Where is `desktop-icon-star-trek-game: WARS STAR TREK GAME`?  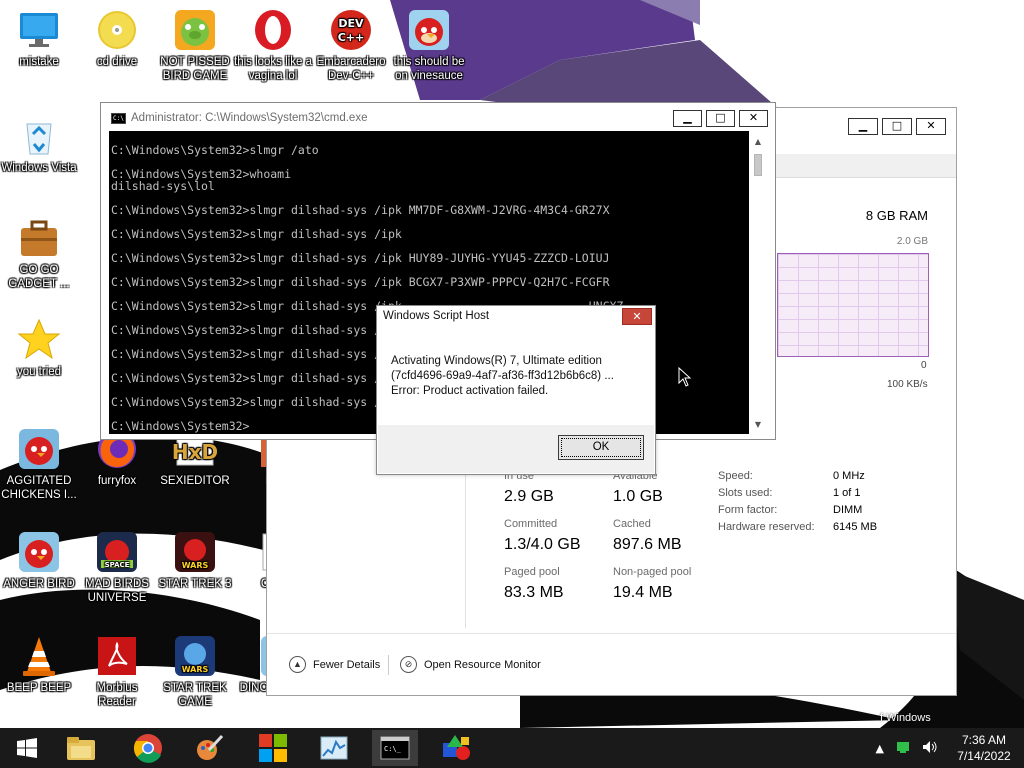
desktop-icon-star-trek-game: WARS STAR TREK GAME is located at coordinates (195, 671).